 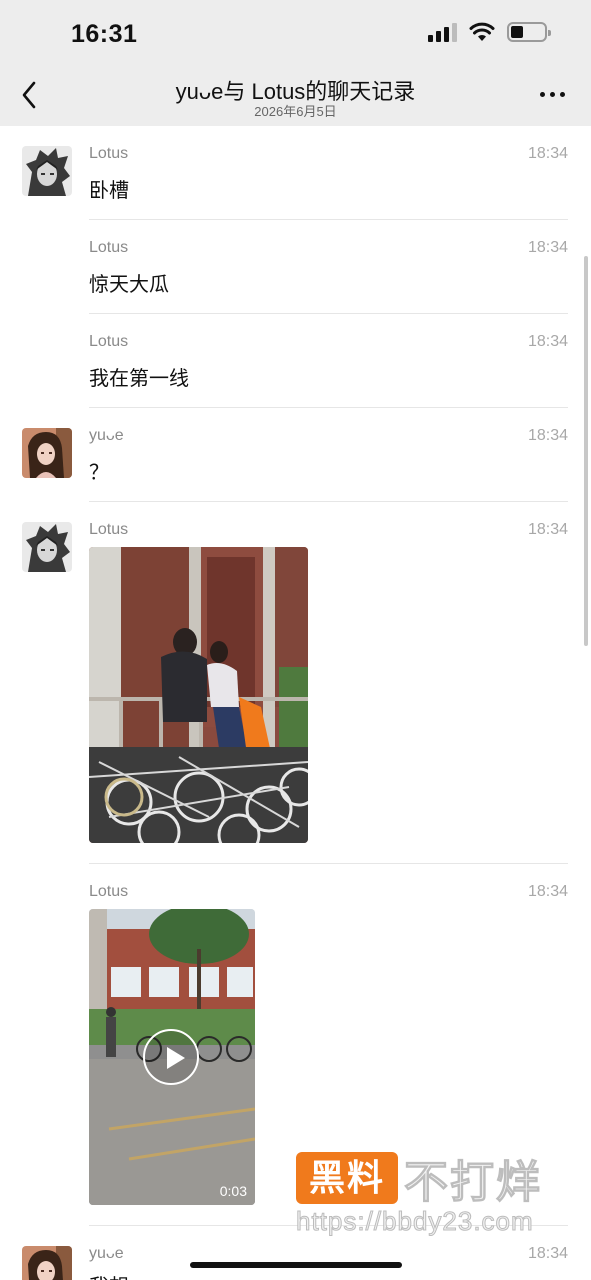 I want to click on scrollbar, so click(x=586, y=451).